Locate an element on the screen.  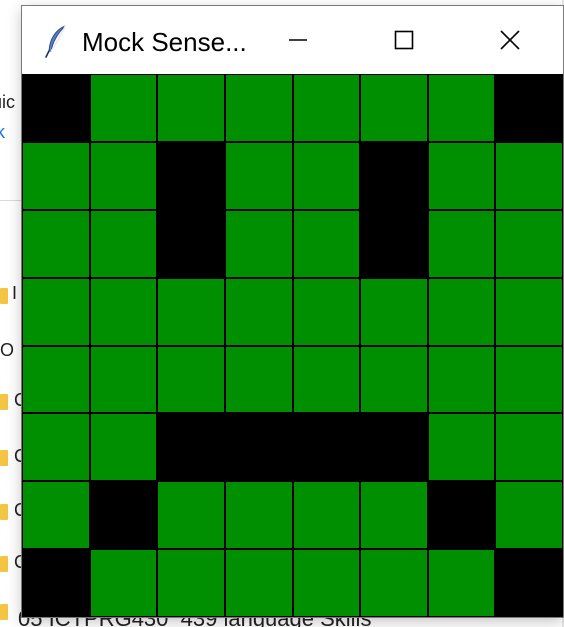
maximize-icon is located at coordinates (404, 40).